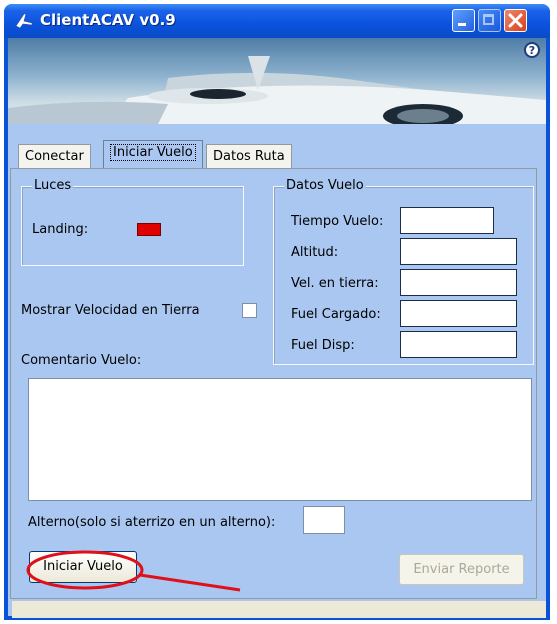 The height and width of the screenshot is (624, 557). I want to click on minimize-button, so click(463, 20).